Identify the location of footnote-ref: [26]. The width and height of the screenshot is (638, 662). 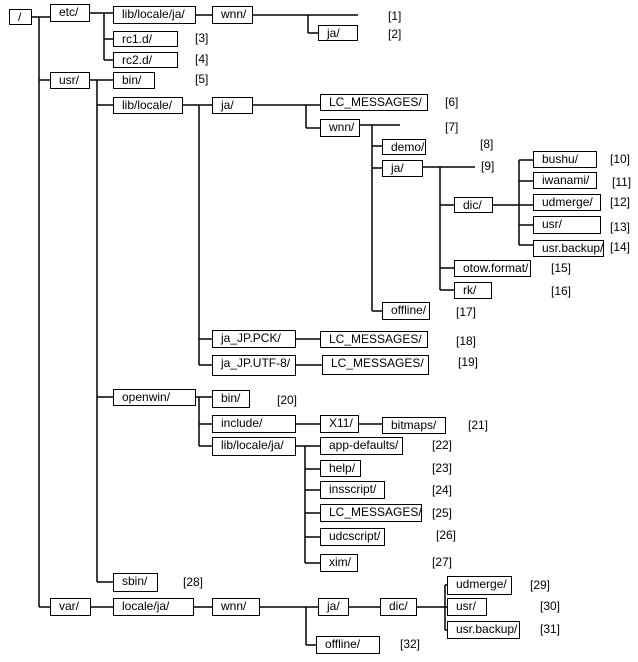
(446, 535).